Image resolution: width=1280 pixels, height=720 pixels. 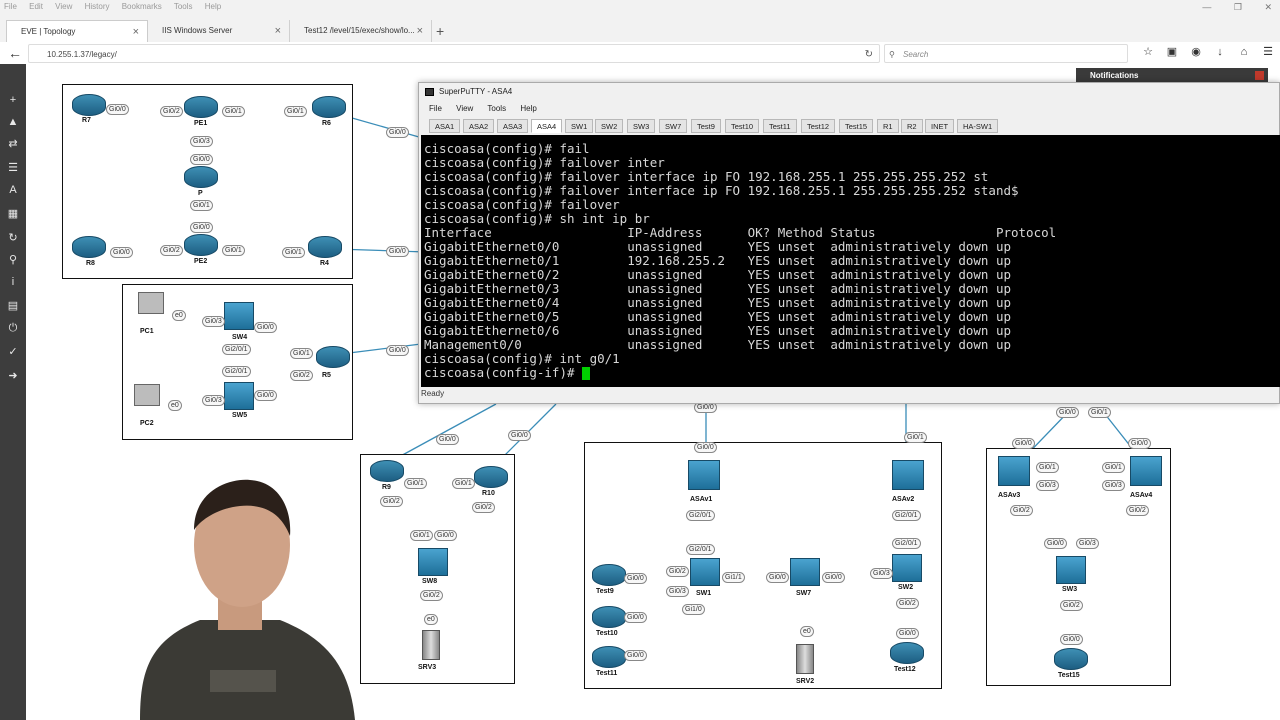 What do you see at coordinates (1148, 51) in the screenshot?
I see `star-icon: ☆` at bounding box center [1148, 51].